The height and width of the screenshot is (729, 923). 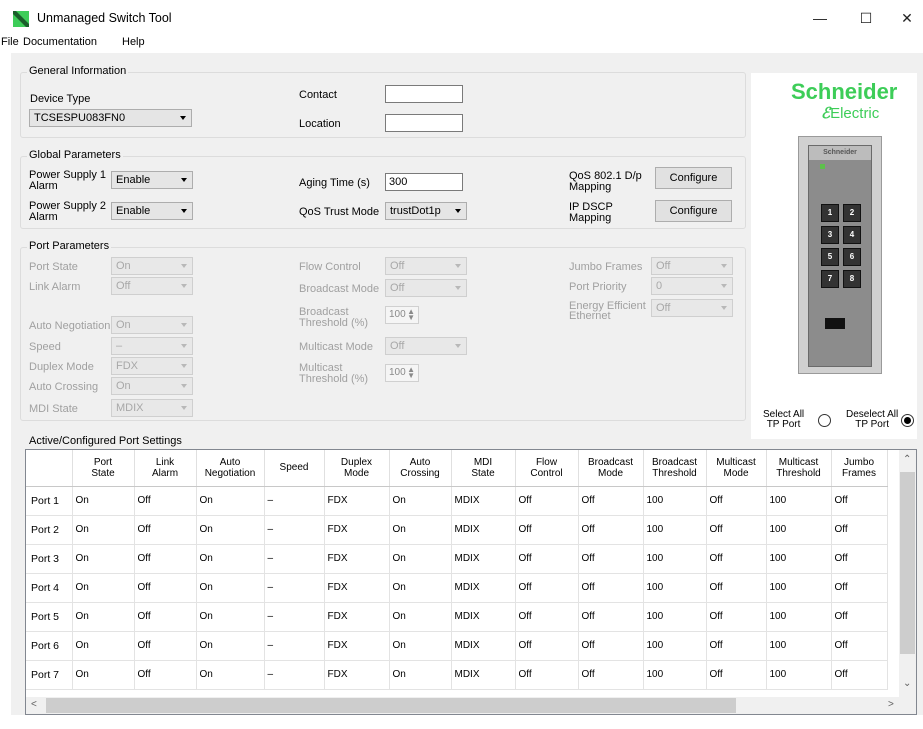 What do you see at coordinates (840, 153) in the screenshot?
I see `device-badge: Schneider` at bounding box center [840, 153].